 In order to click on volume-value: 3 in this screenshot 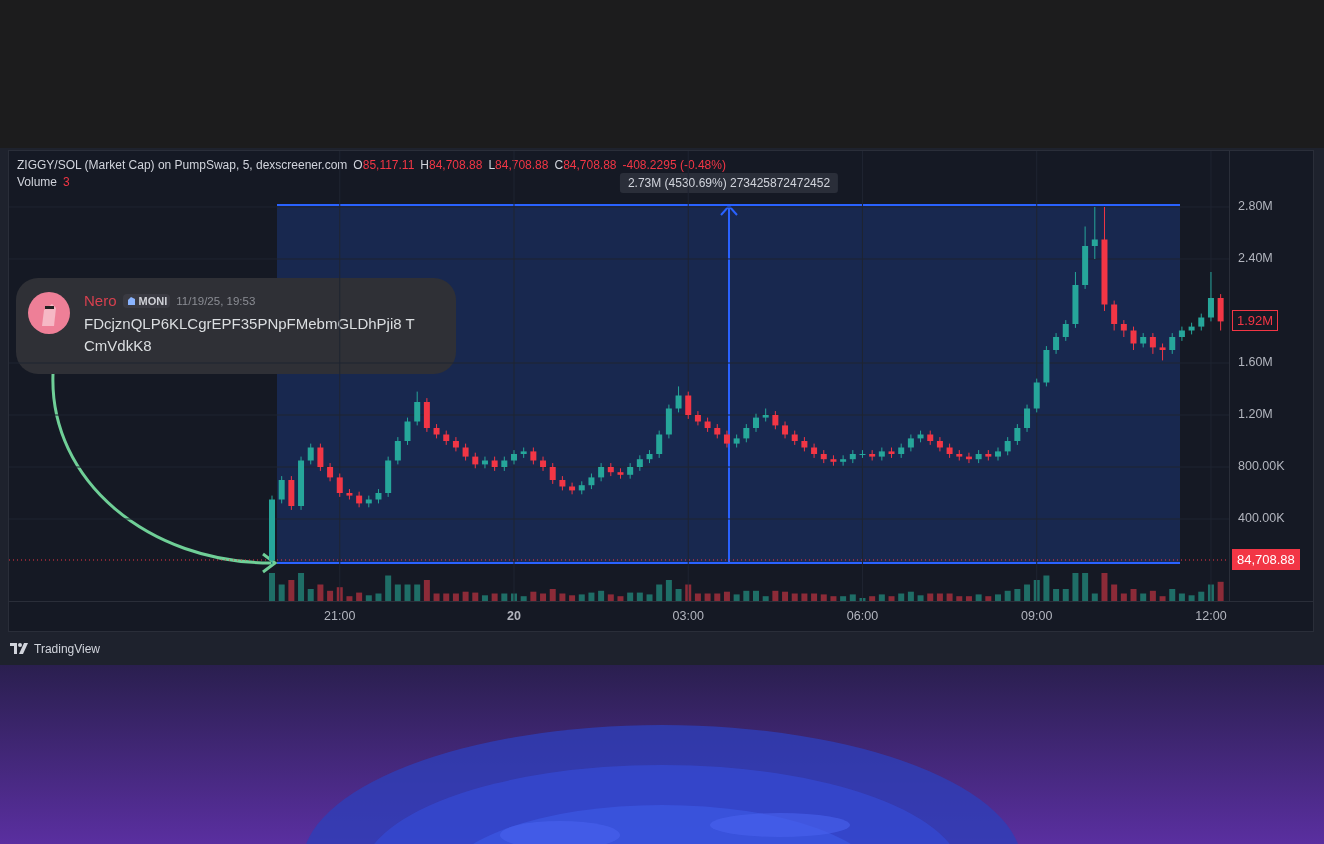, I will do `click(66, 182)`.